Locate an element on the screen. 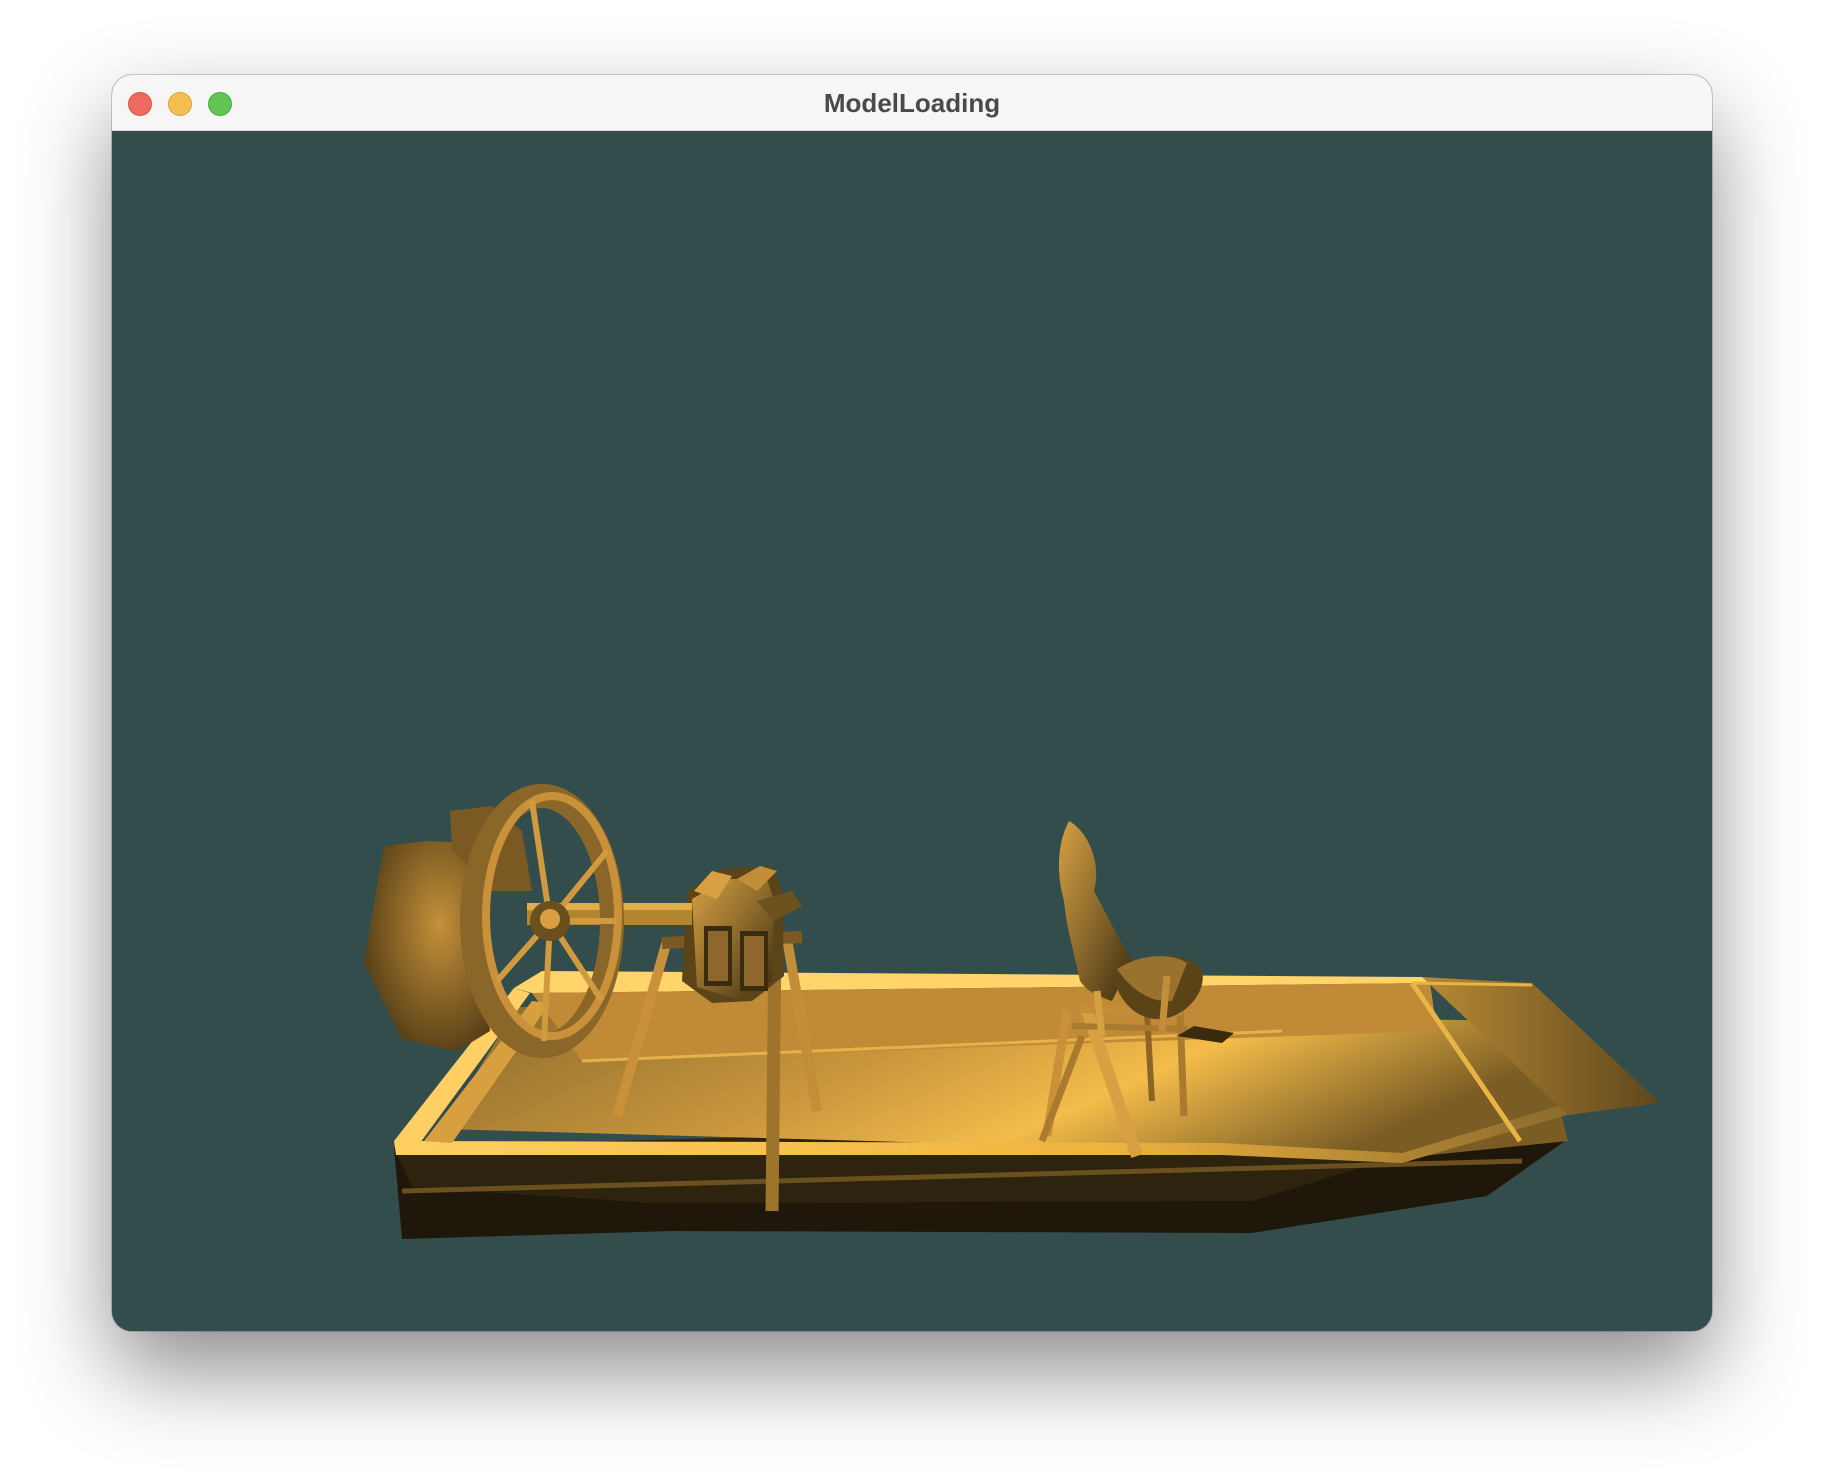 The width and height of the screenshot is (1824, 1480). title-bar: ModelLoading is located at coordinates (912, 103).